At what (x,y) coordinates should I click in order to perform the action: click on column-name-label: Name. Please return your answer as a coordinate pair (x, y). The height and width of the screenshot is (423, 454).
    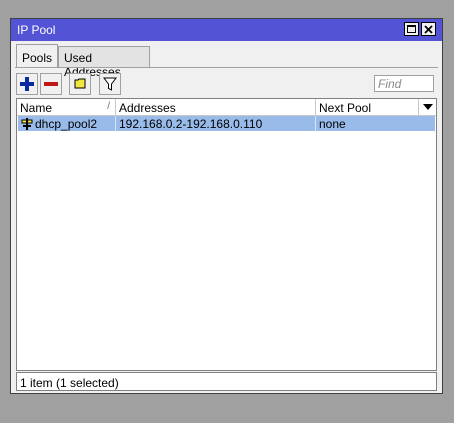
    Looking at the image, I should click on (36, 108).